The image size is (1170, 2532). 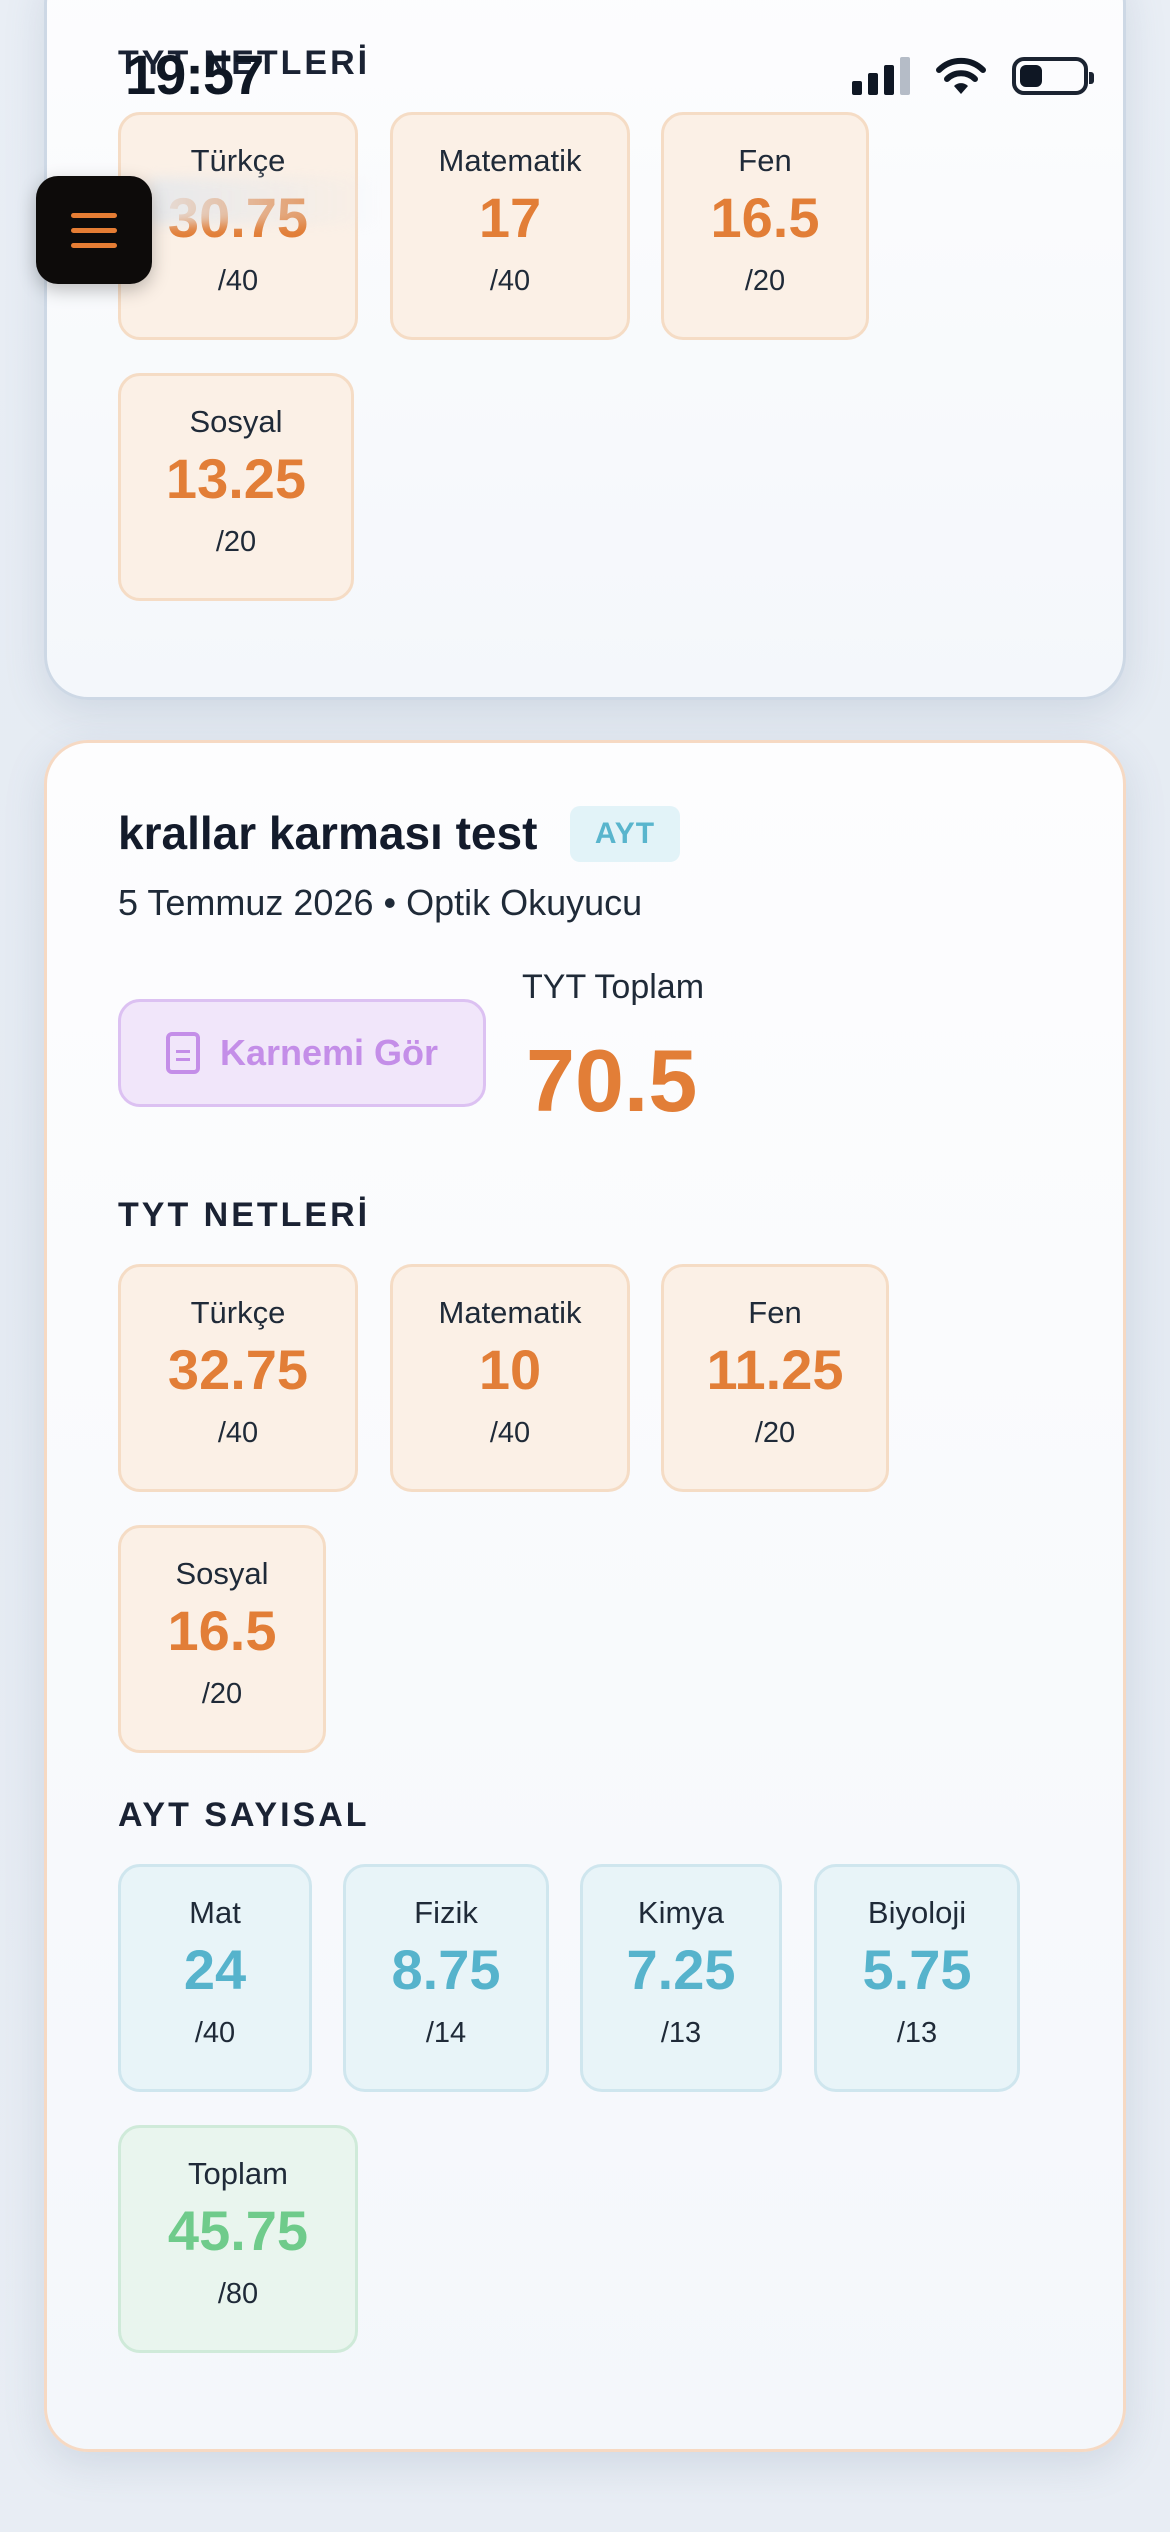 What do you see at coordinates (1053, 76) in the screenshot?
I see `battery-icon` at bounding box center [1053, 76].